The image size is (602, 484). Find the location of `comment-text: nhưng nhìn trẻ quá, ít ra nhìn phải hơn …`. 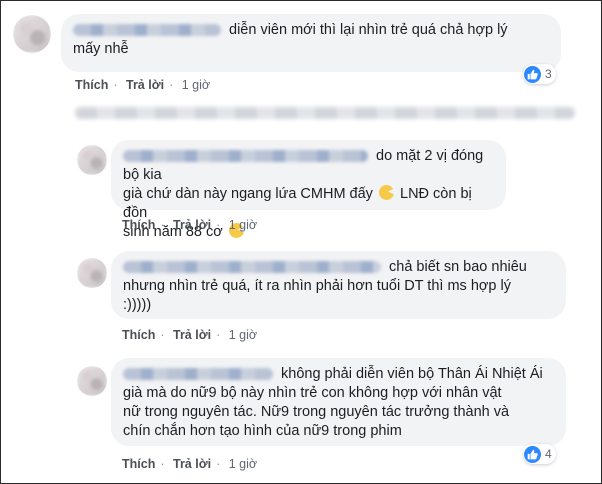

comment-text: nhưng nhìn trẻ quá, ít ra nhìn phải hơn … is located at coordinates (317, 286).